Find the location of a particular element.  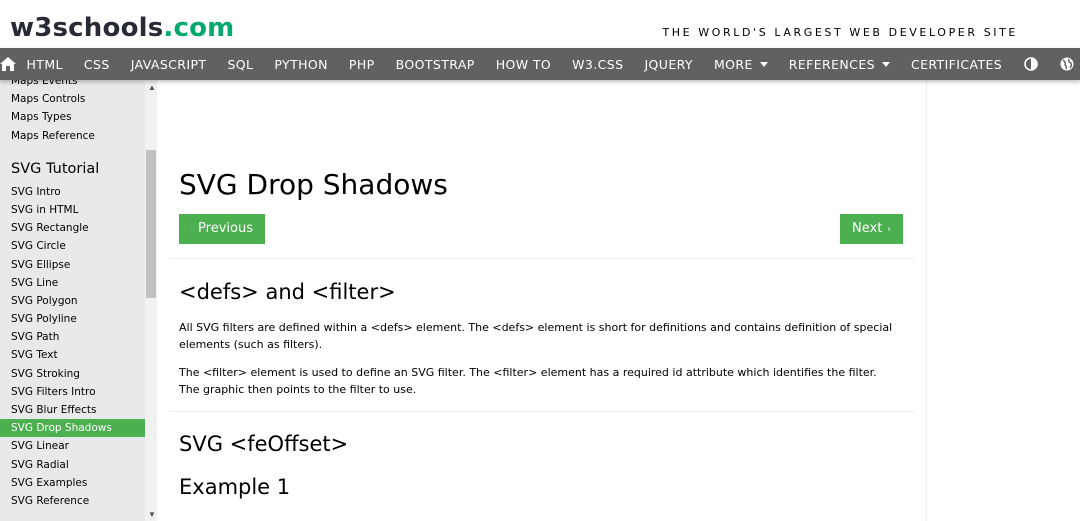

nav-python: PYTHON is located at coordinates (301, 64).